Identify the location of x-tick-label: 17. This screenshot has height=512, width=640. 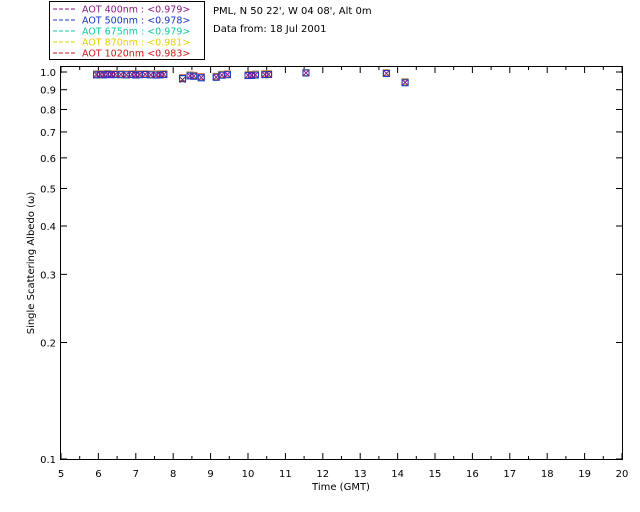
(509, 474).